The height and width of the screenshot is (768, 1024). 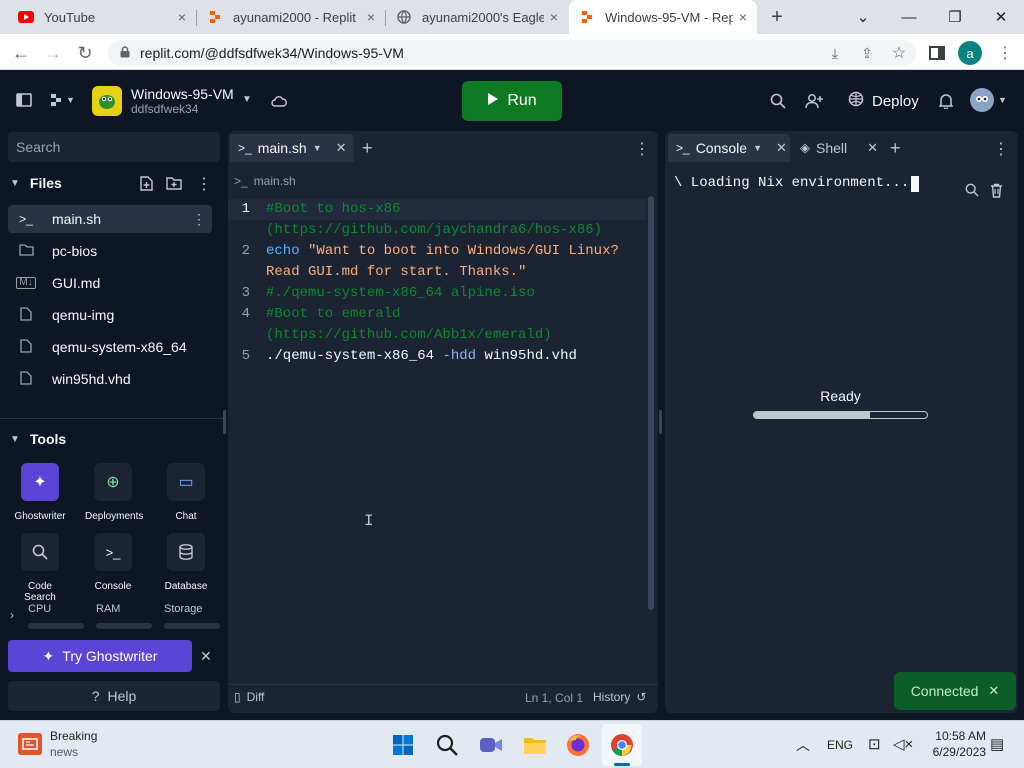 What do you see at coordinates (53, 53) in the screenshot?
I see `forward-icon: →` at bounding box center [53, 53].